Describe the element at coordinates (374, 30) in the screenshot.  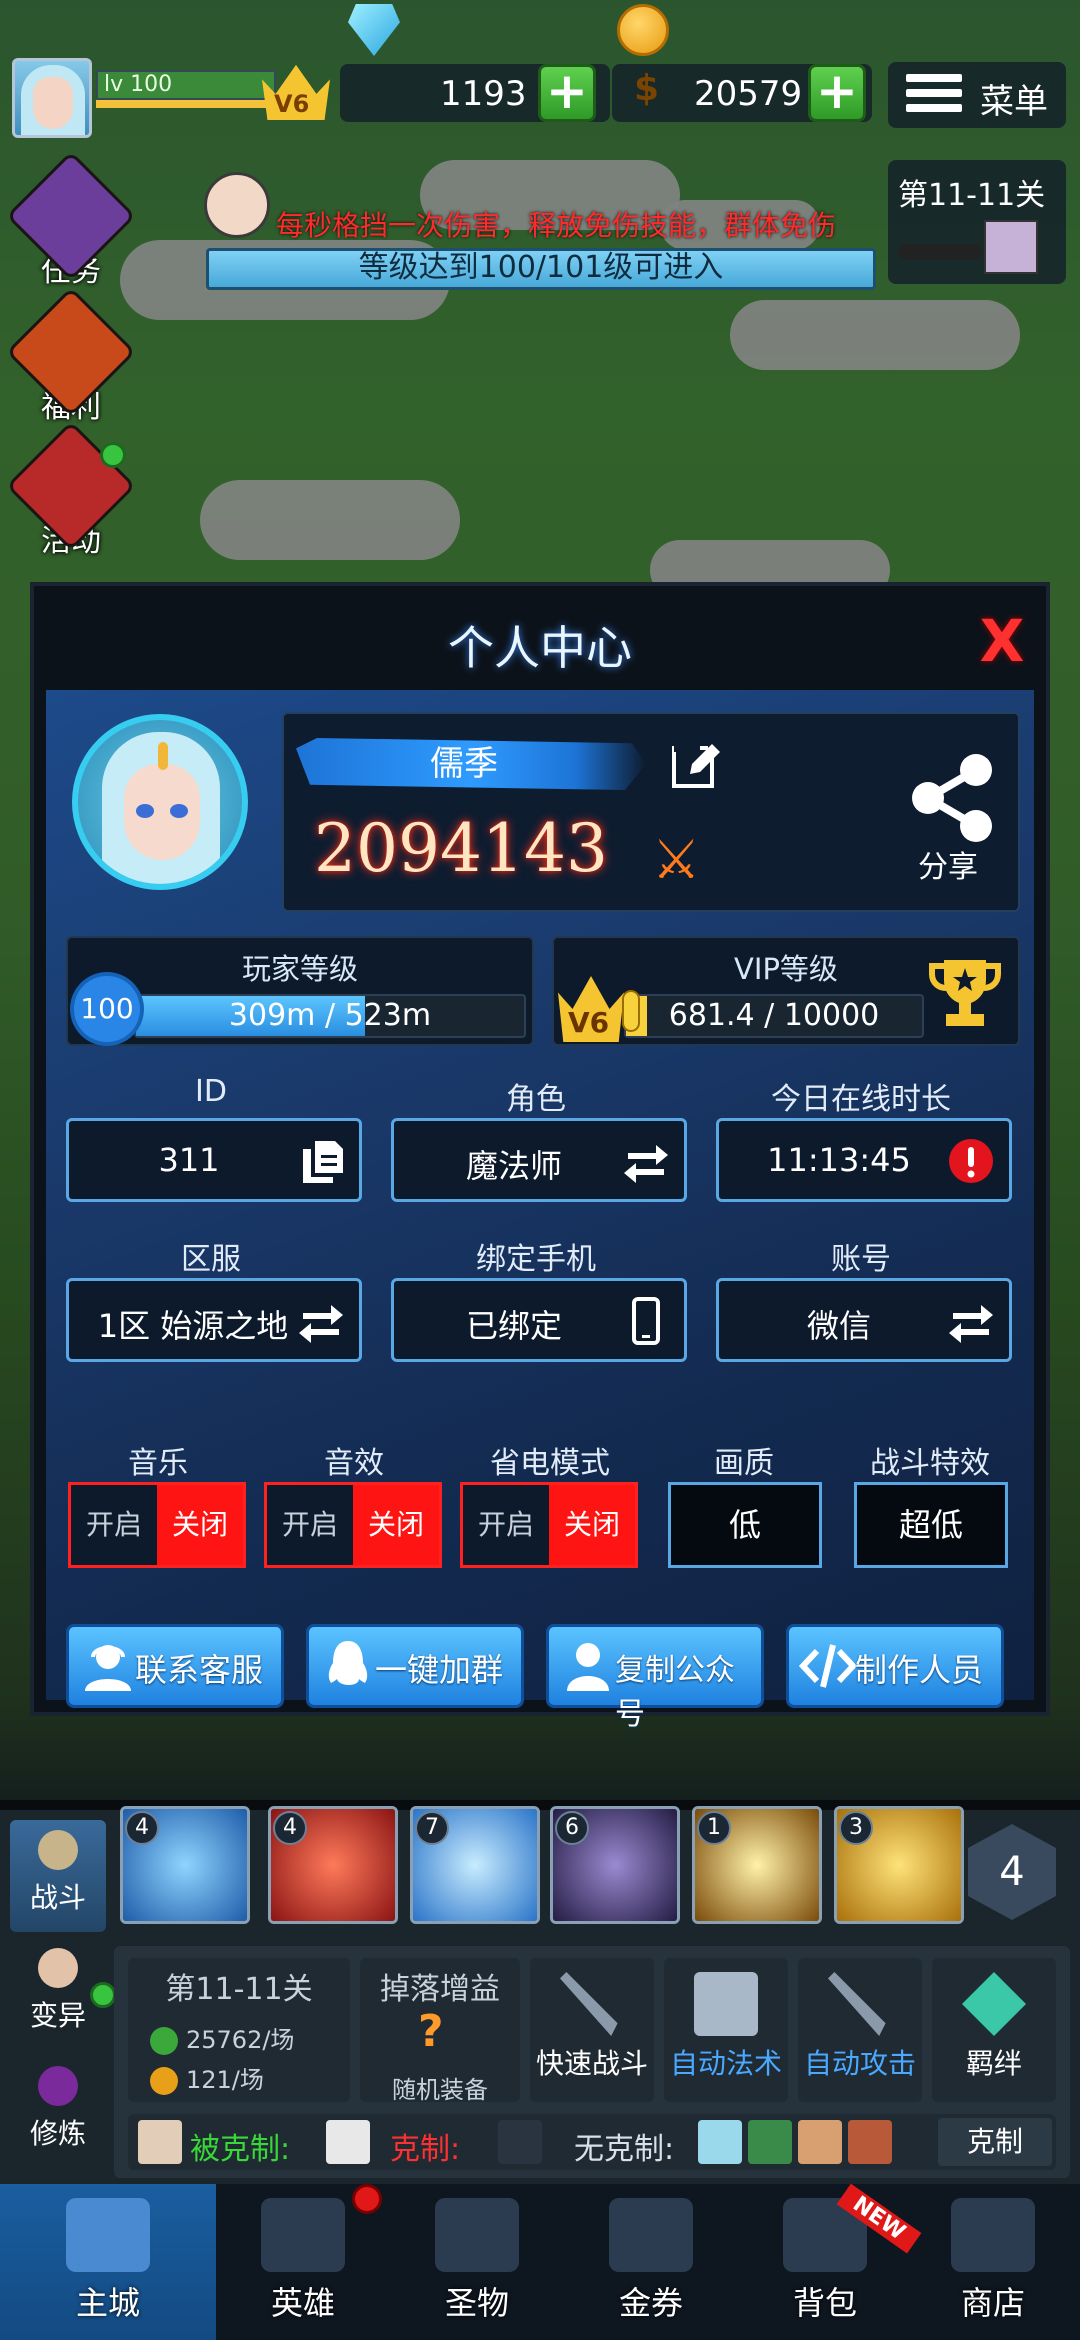
I see `diamond-icon` at that location.